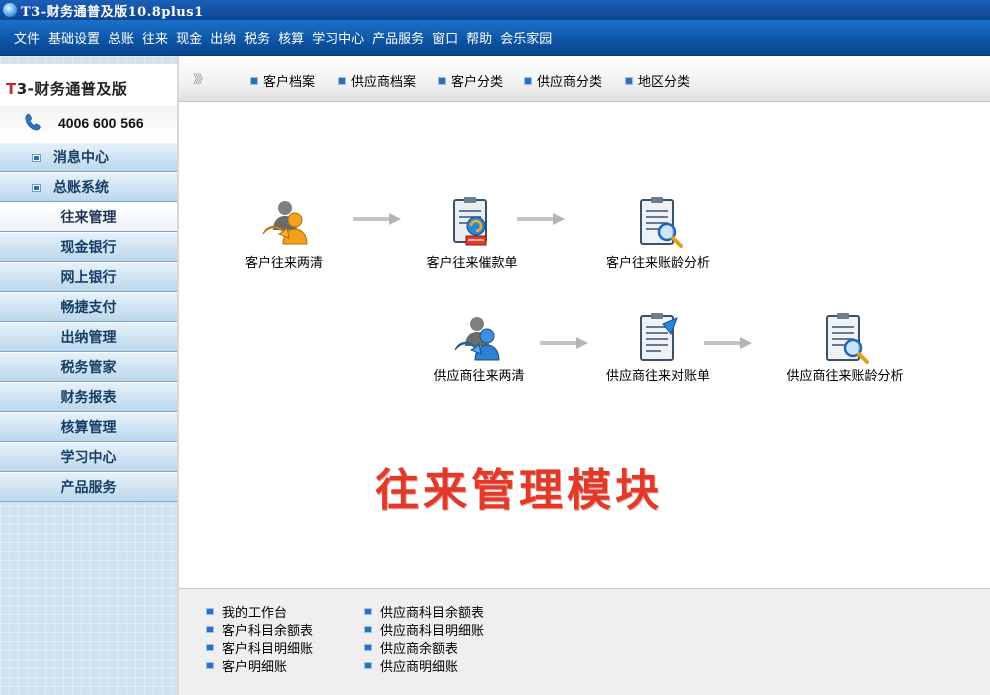  What do you see at coordinates (88, 187) in the screenshot?
I see `sidebar-item-general-ledger: 总账系统` at bounding box center [88, 187].